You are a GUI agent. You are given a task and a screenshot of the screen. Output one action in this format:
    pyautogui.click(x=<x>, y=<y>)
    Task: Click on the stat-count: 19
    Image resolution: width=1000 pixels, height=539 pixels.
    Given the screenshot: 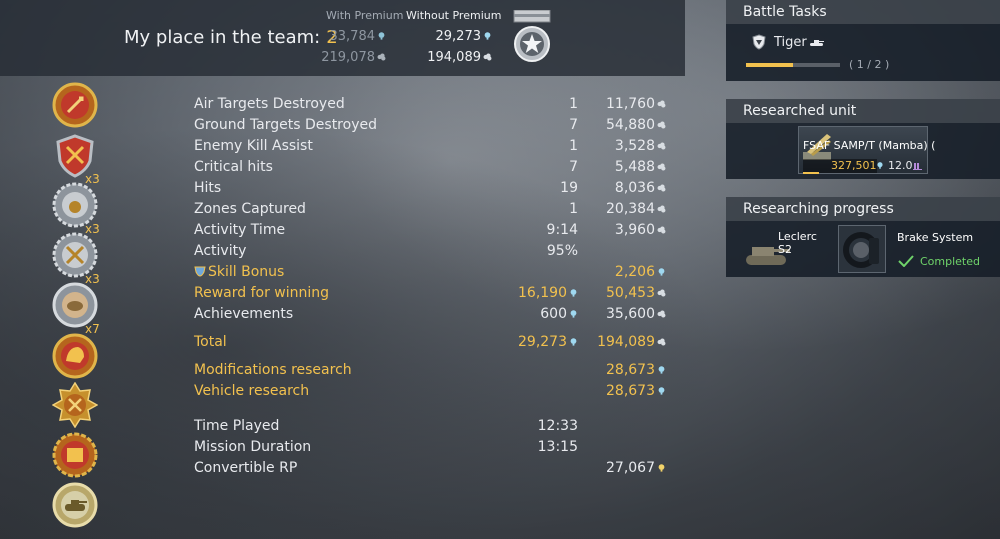 What is the action you would take?
    pyautogui.click(x=569, y=188)
    